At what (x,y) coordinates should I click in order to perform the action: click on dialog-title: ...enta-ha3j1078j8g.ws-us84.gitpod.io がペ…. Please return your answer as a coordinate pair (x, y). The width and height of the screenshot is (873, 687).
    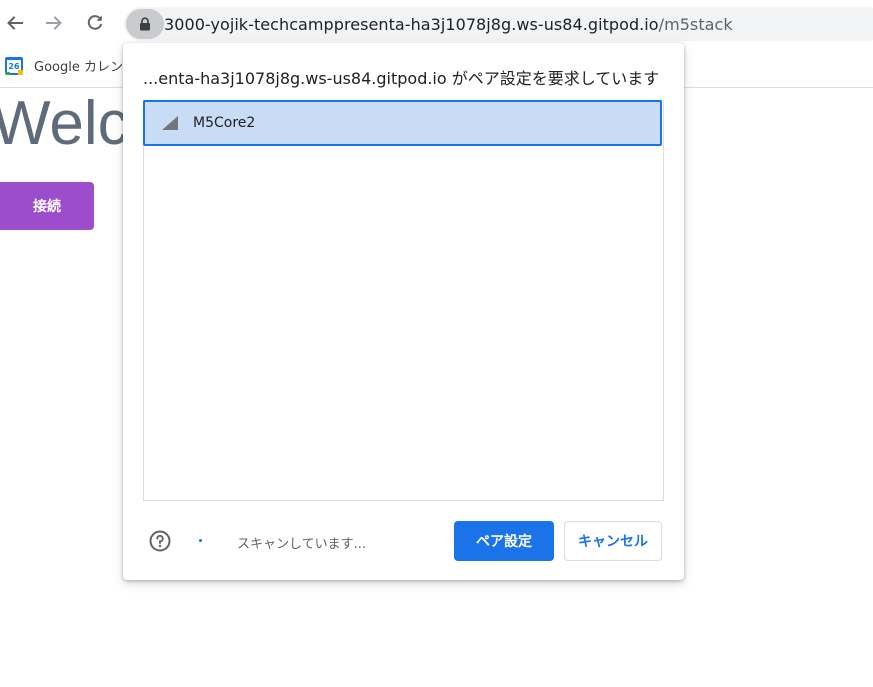
    Looking at the image, I should click on (401, 78).